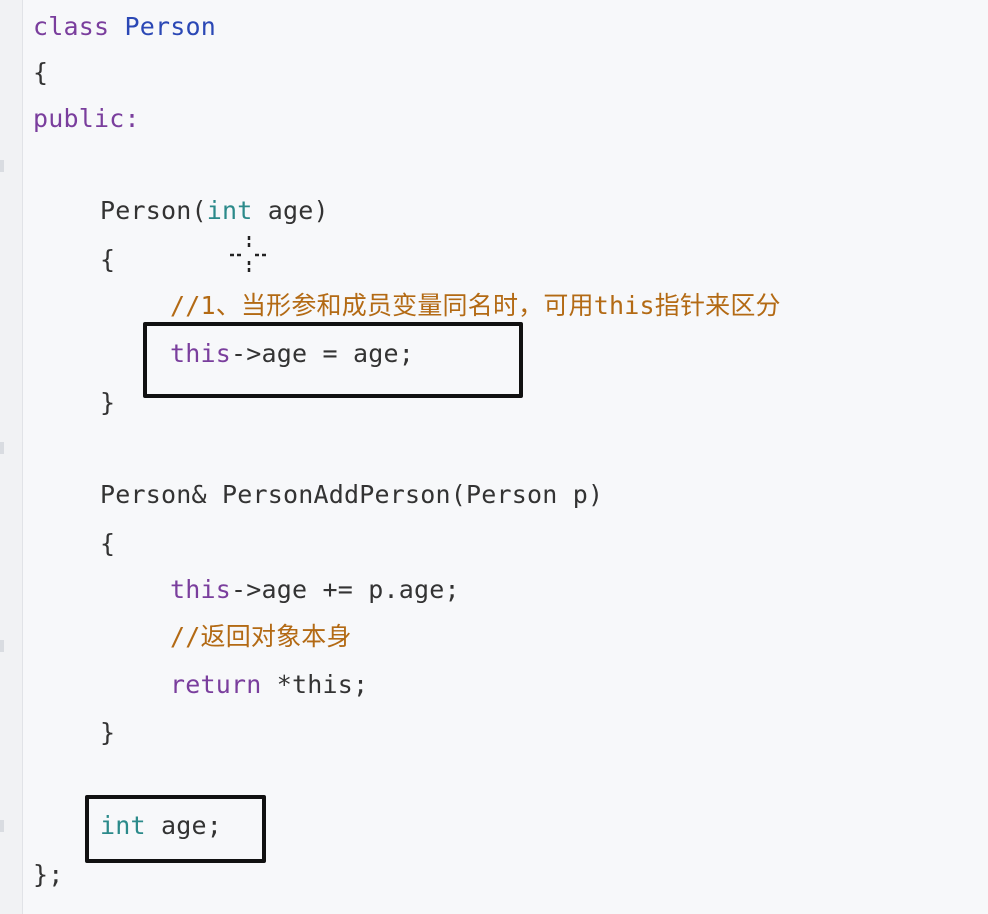  I want to click on return-expression: *this;, so click(315, 684).